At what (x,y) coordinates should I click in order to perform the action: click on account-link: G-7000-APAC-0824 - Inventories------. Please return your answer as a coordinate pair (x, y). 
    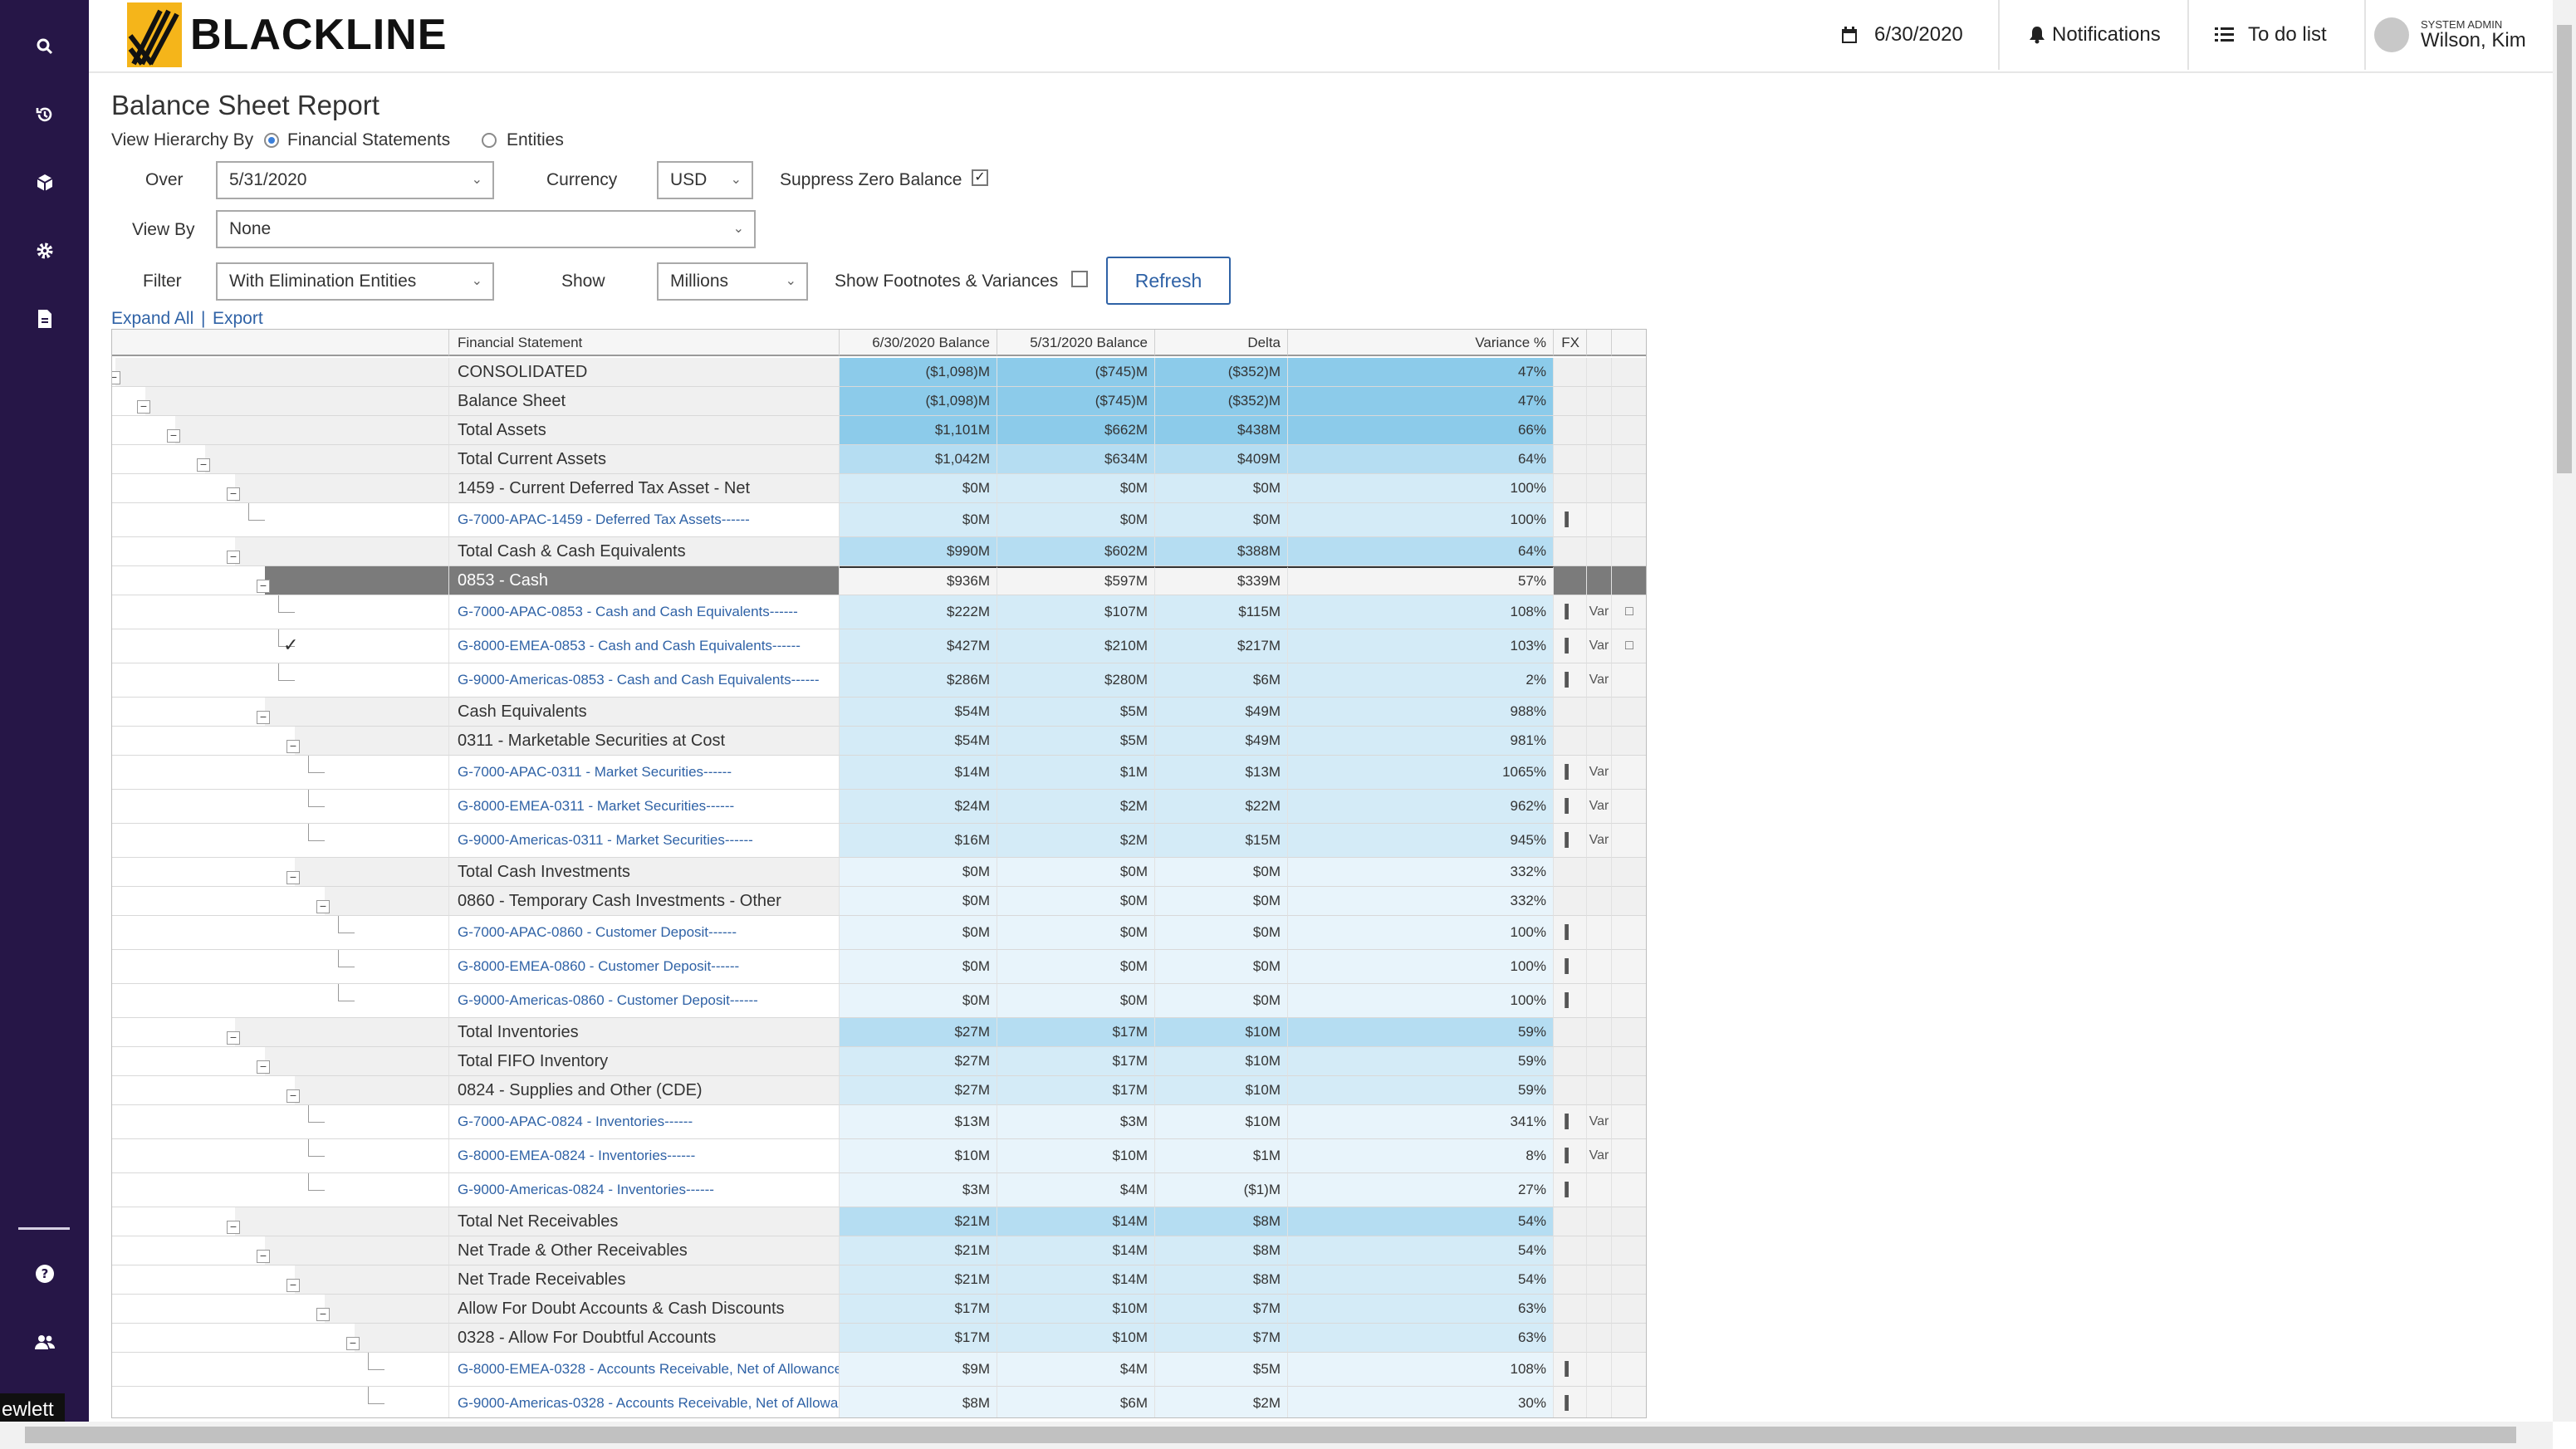
    Looking at the image, I should click on (645, 1122).